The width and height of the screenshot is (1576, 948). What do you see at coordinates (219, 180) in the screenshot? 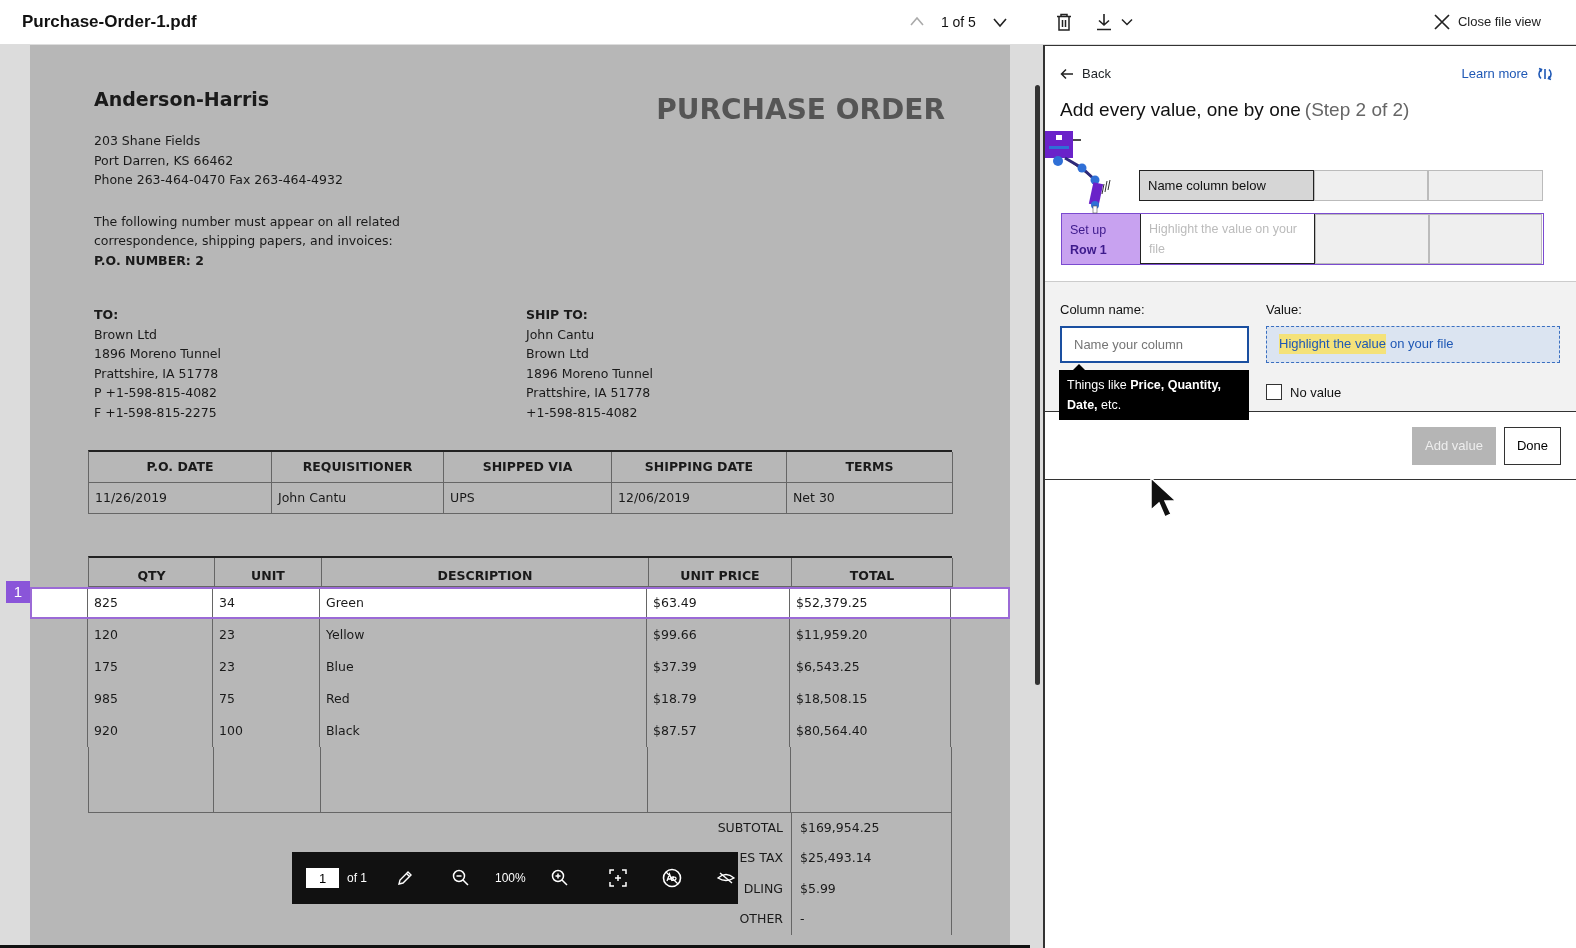
I see `address-line: Phone 263-464-0470 Fax 263-464-4932` at bounding box center [219, 180].